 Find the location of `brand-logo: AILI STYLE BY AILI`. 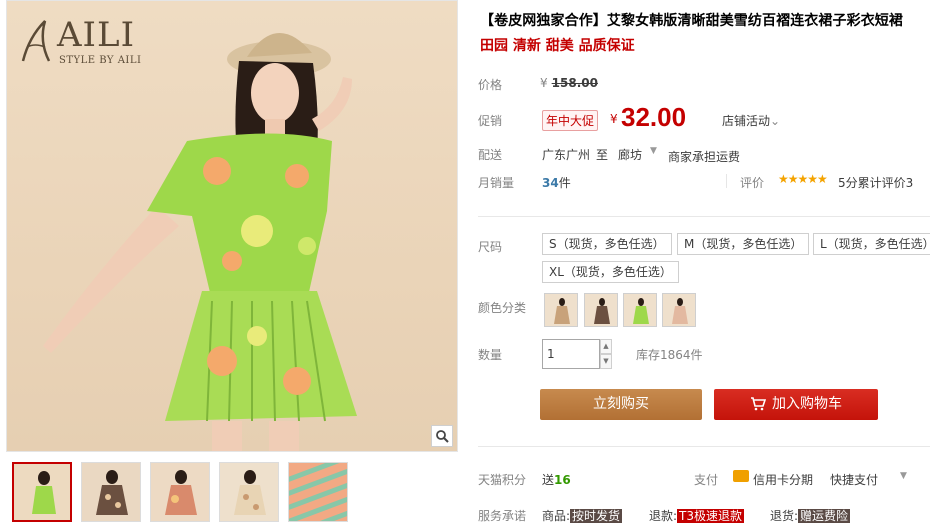

brand-logo: AILI STYLE BY AILI is located at coordinates (84, 44).